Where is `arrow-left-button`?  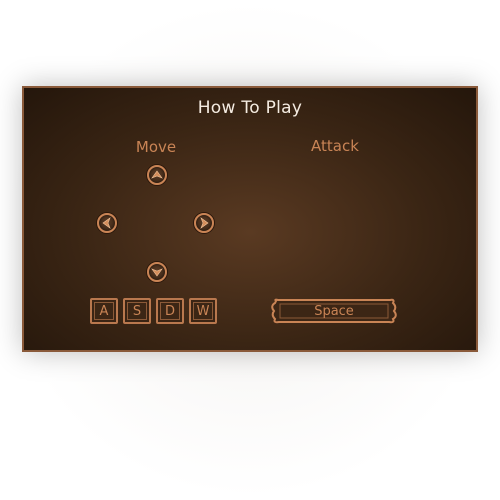 arrow-left-button is located at coordinates (107, 223).